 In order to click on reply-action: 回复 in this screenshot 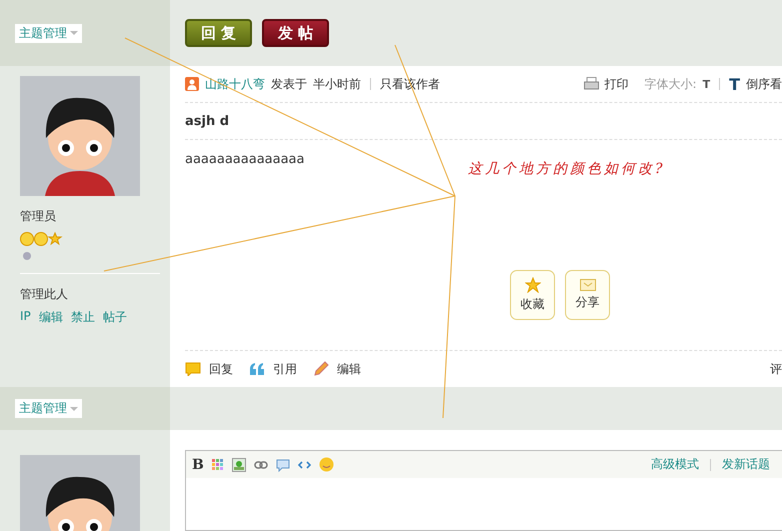, I will do `click(209, 369)`.